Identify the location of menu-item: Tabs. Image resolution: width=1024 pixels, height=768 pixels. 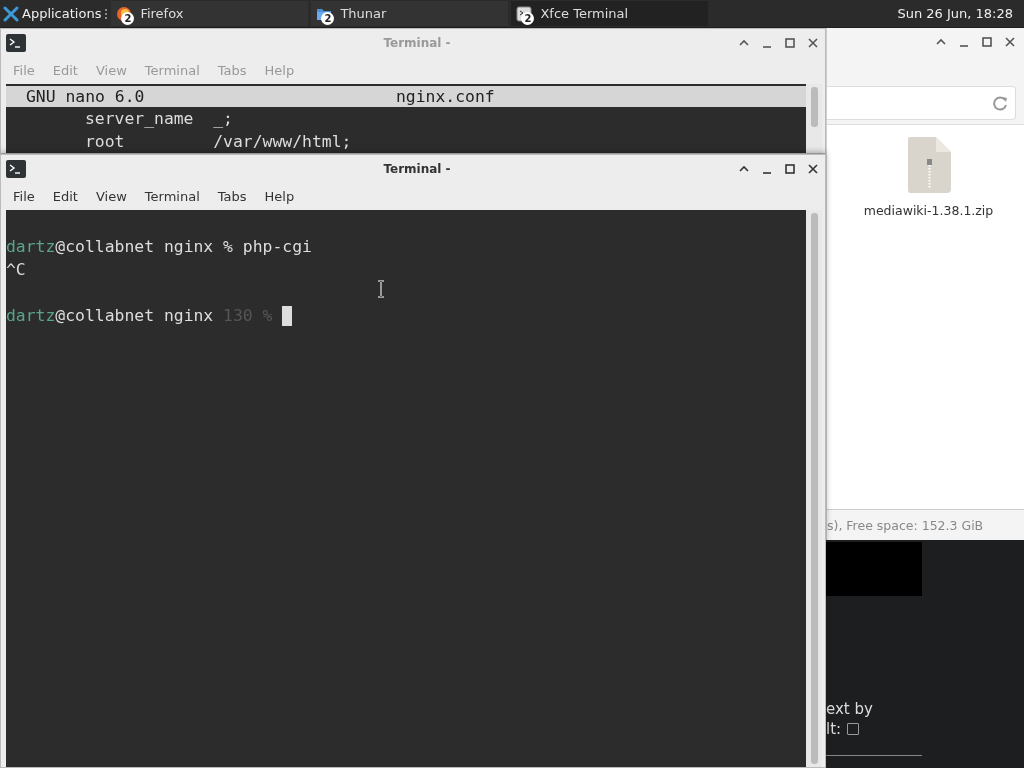
(232, 196).